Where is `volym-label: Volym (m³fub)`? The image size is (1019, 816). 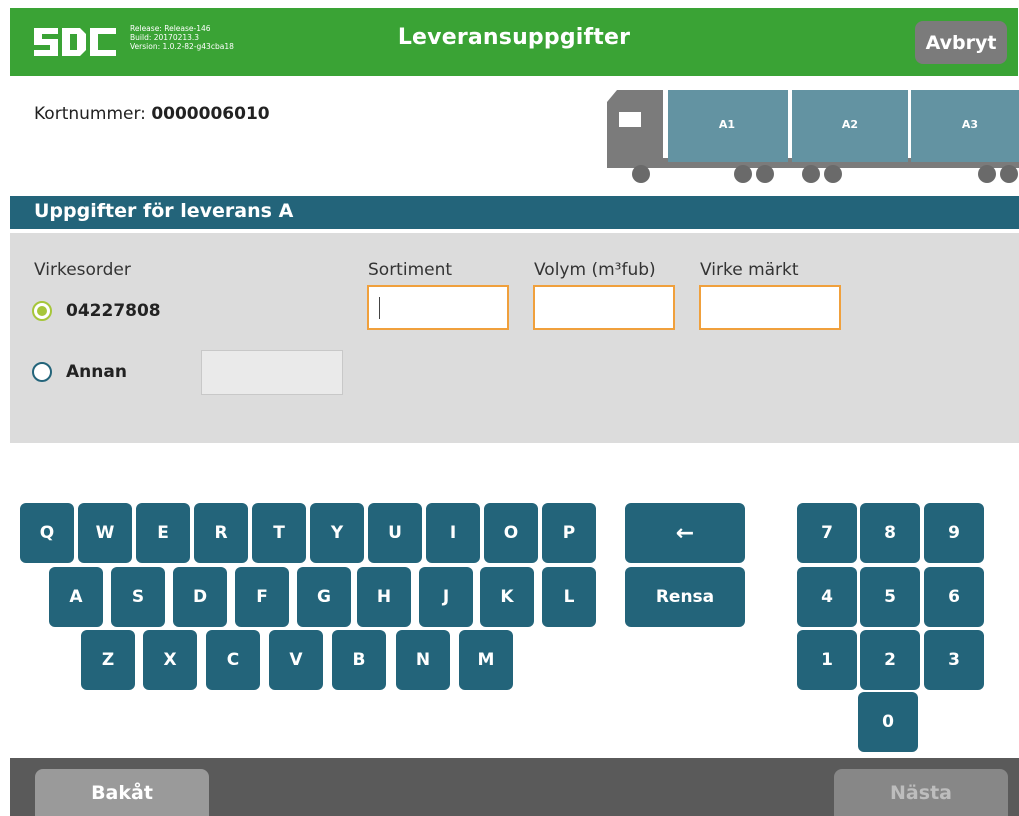
volym-label: Volym (m³fub) is located at coordinates (595, 270).